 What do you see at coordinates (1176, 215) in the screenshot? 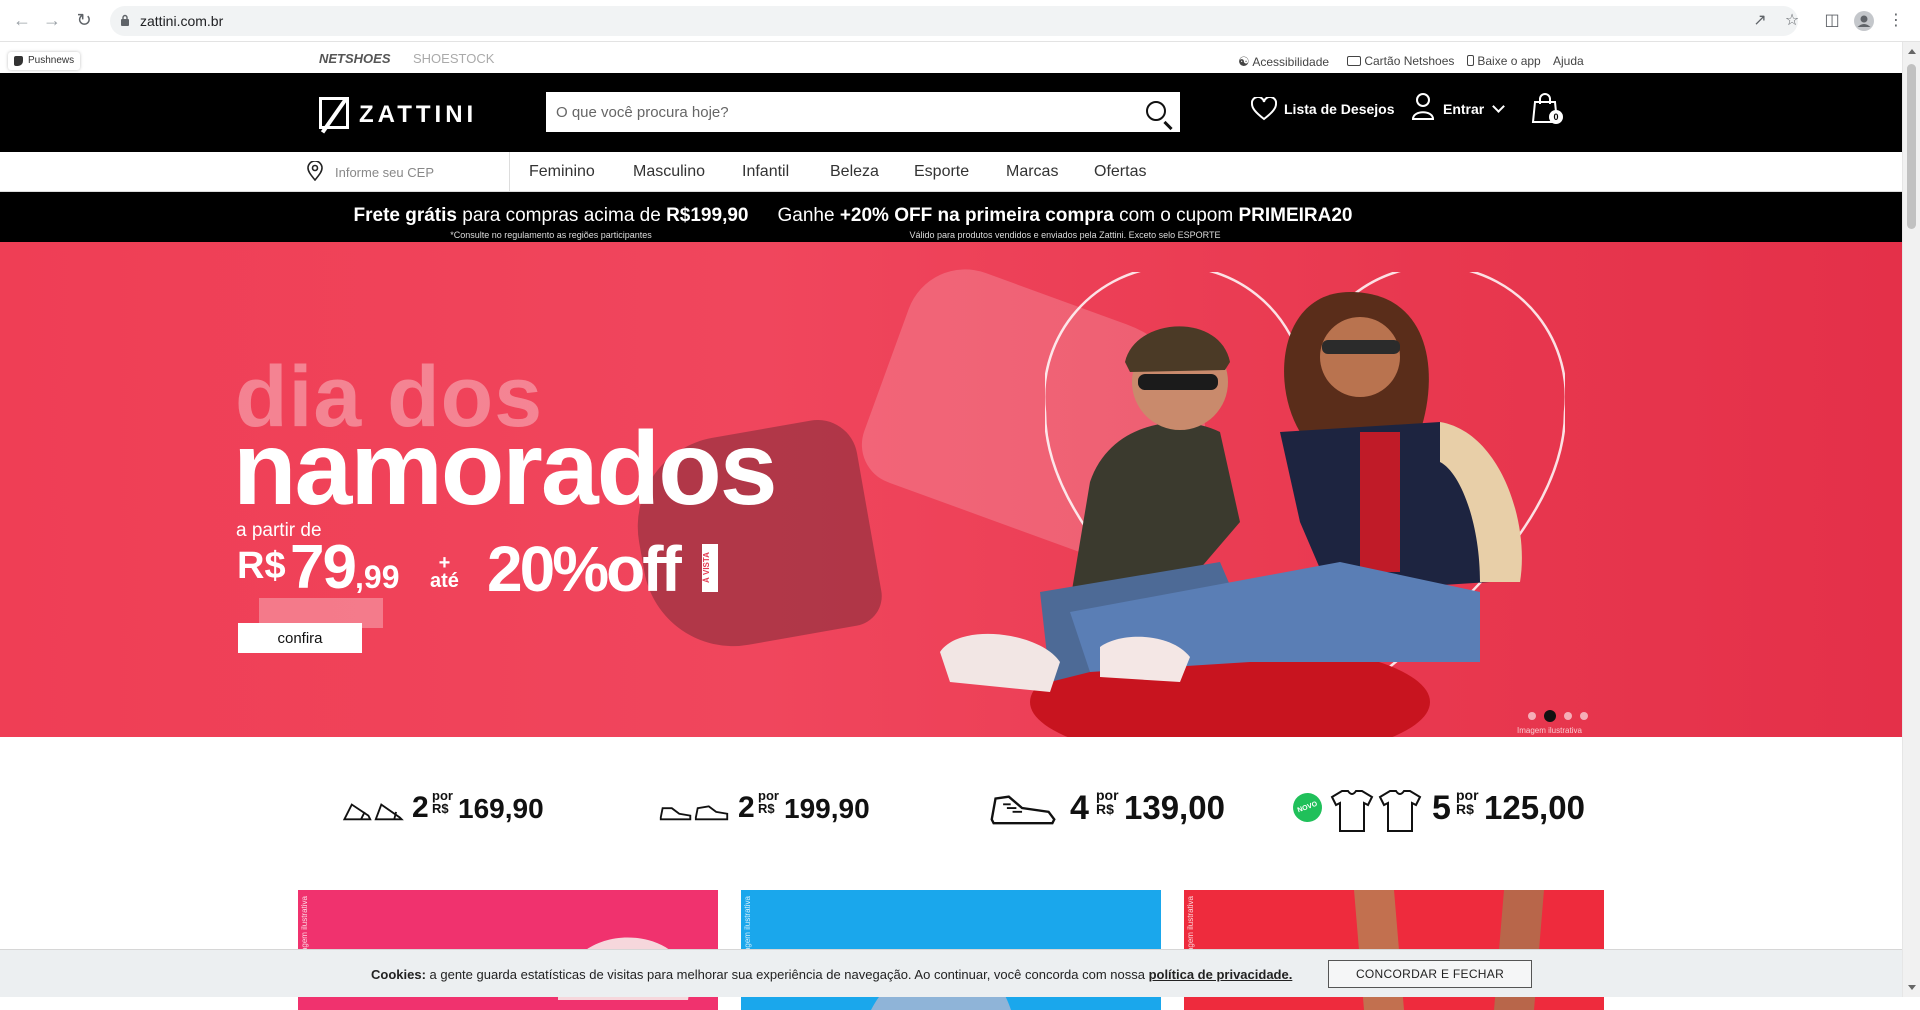
I see `first-purchase-text: com o cupom` at bounding box center [1176, 215].